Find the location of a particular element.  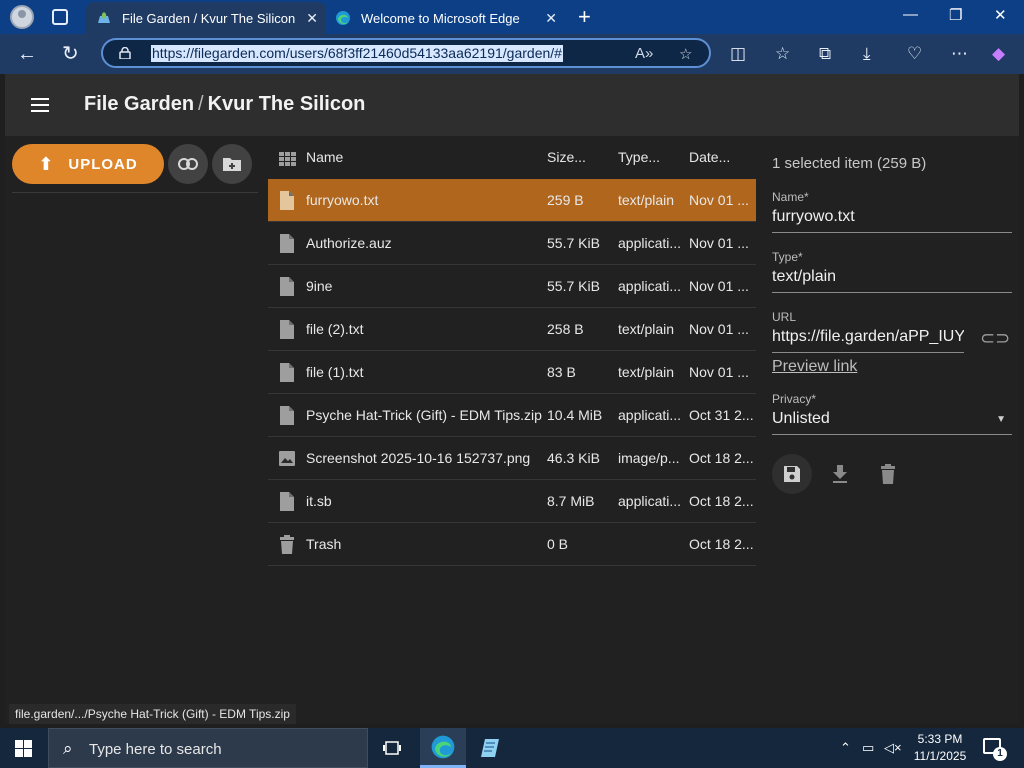

column-header-name: Name is located at coordinates (421, 157).